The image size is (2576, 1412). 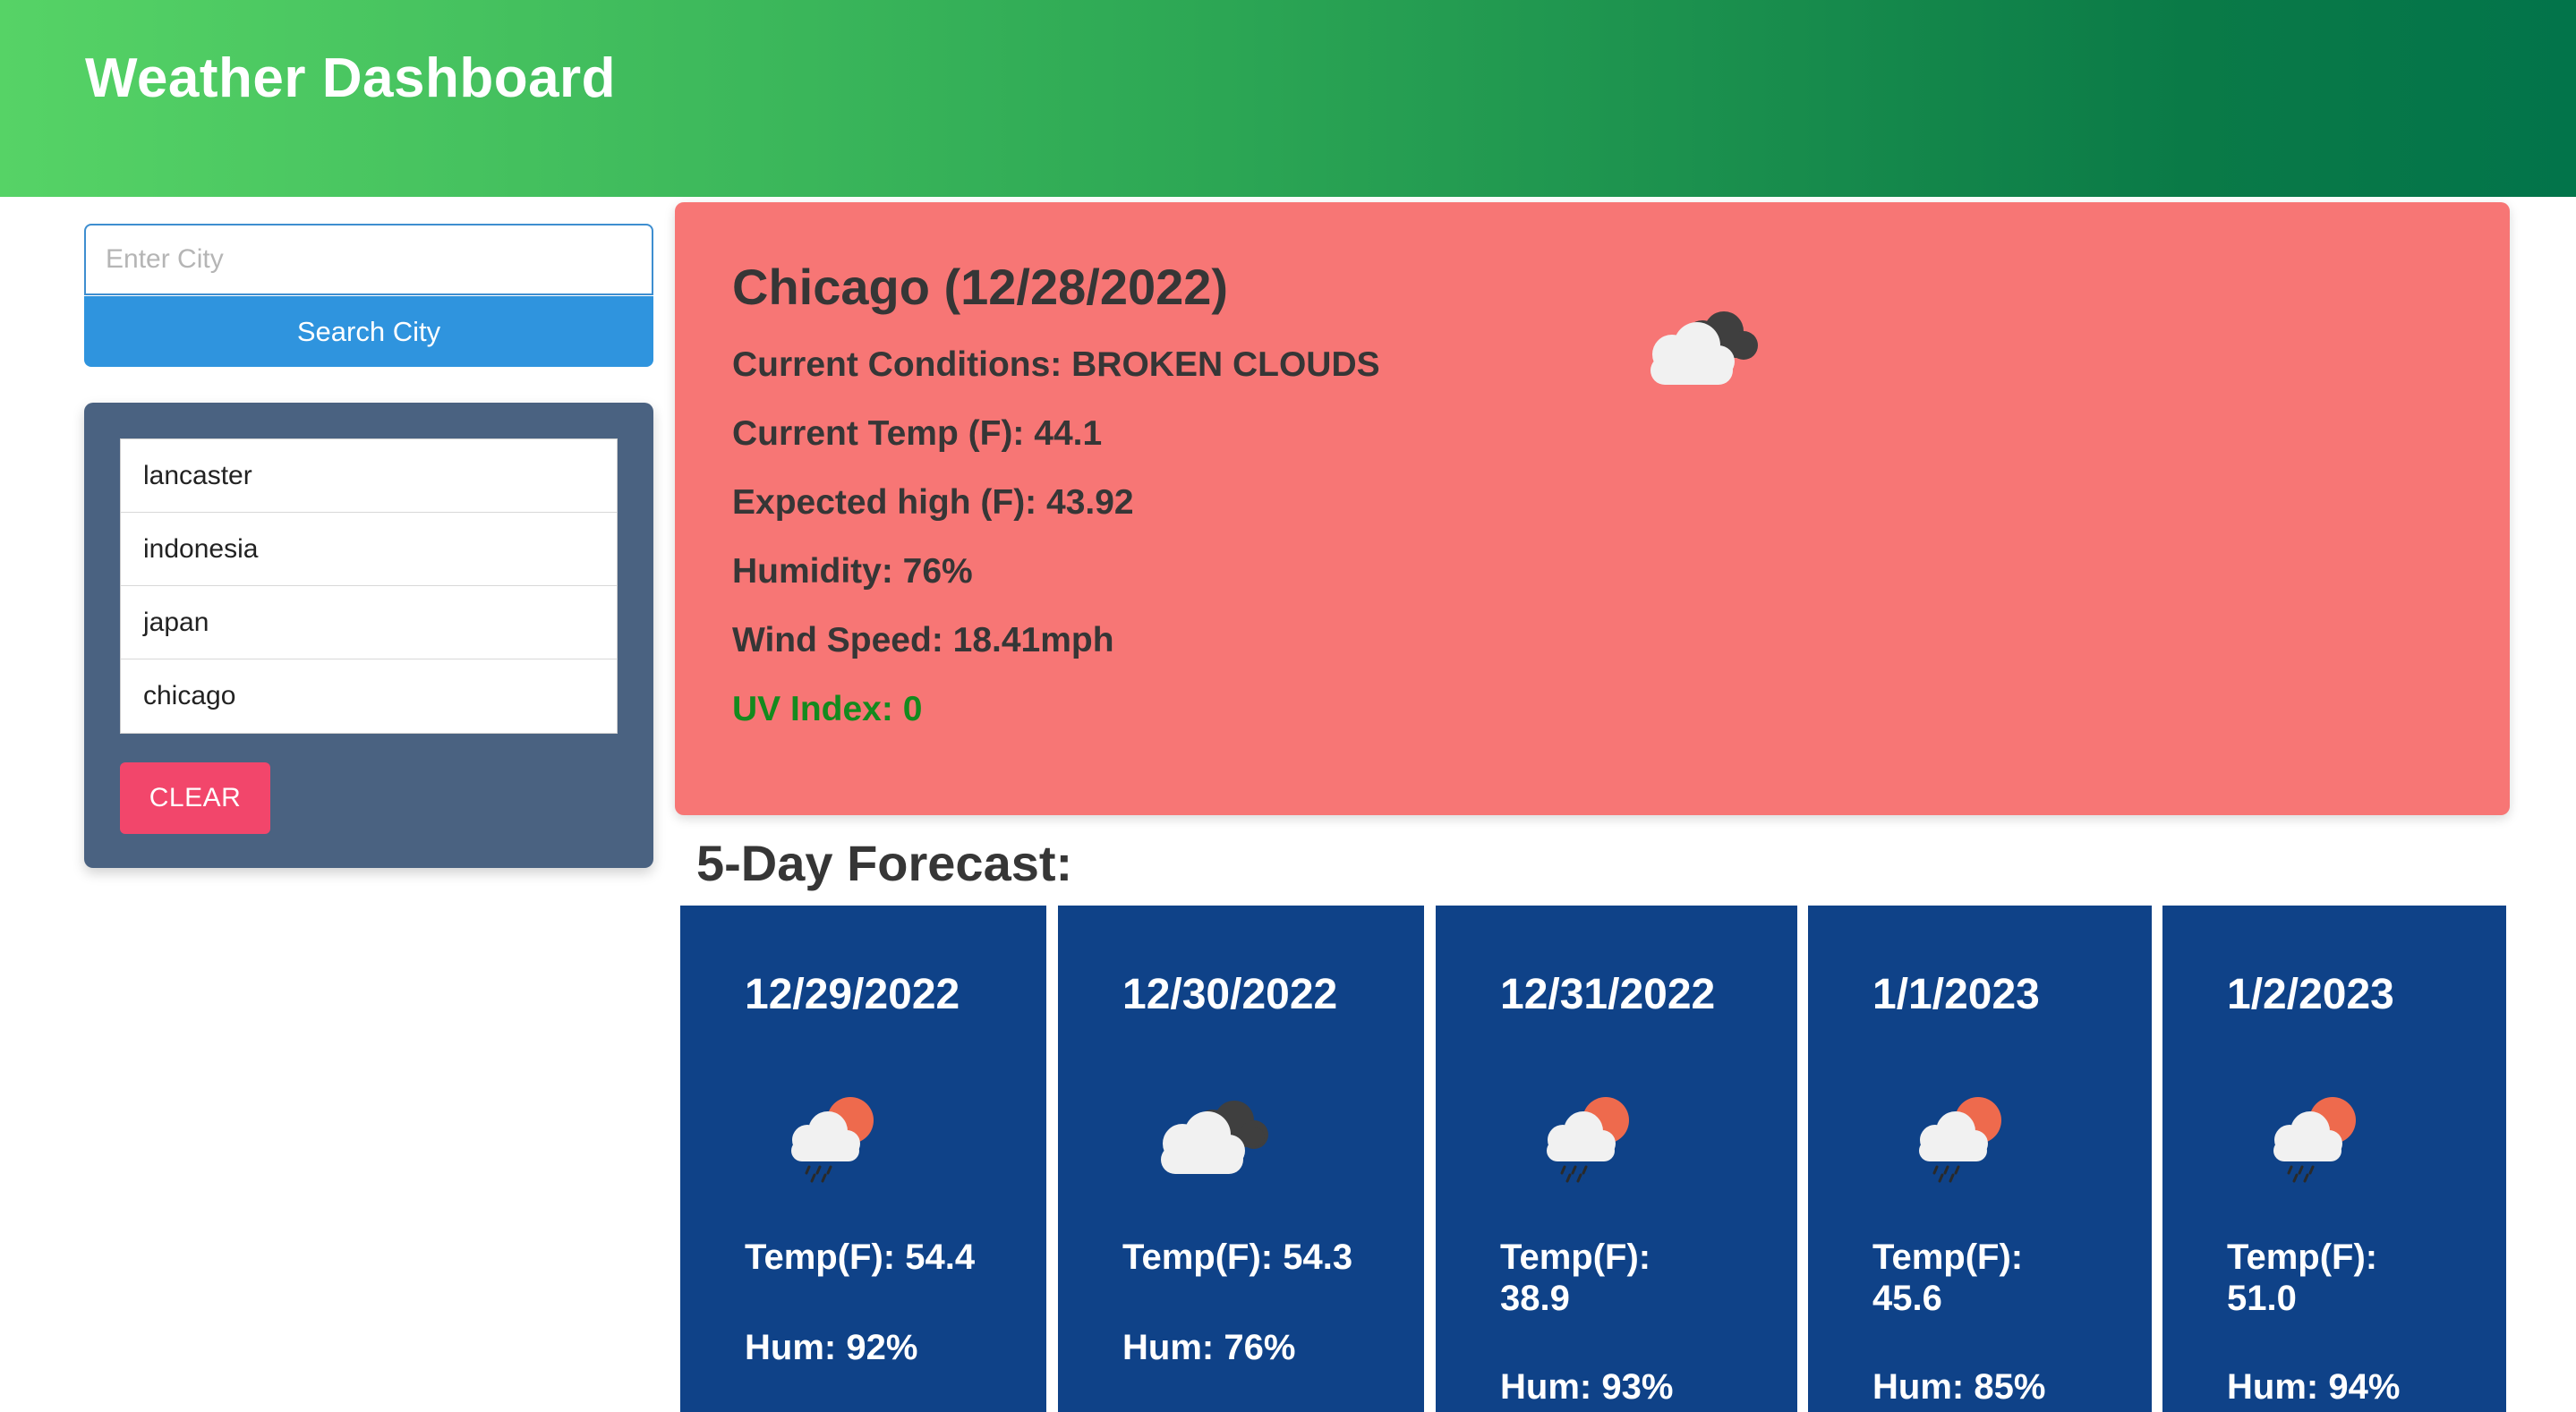 I want to click on forecast-card-day-2: 12/30/2022 Temp(F): 54.3 Hum: 76%, so click(x=1241, y=1159).